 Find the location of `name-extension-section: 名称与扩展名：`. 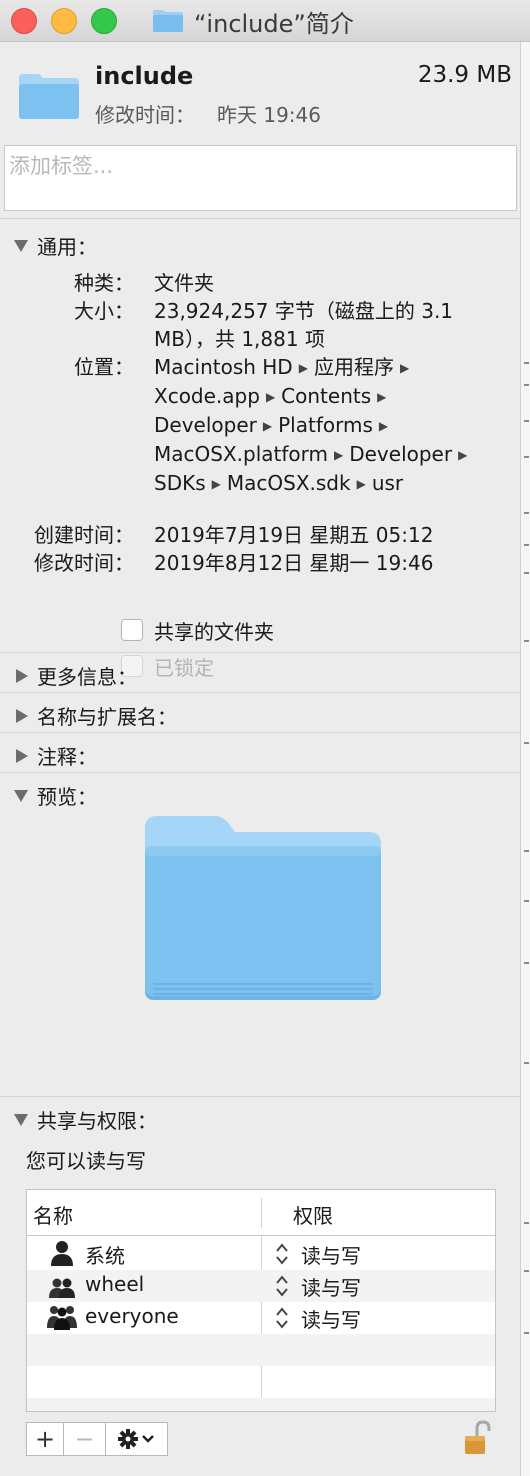

name-extension-section: 名称与扩展名： is located at coordinates (260, 712).